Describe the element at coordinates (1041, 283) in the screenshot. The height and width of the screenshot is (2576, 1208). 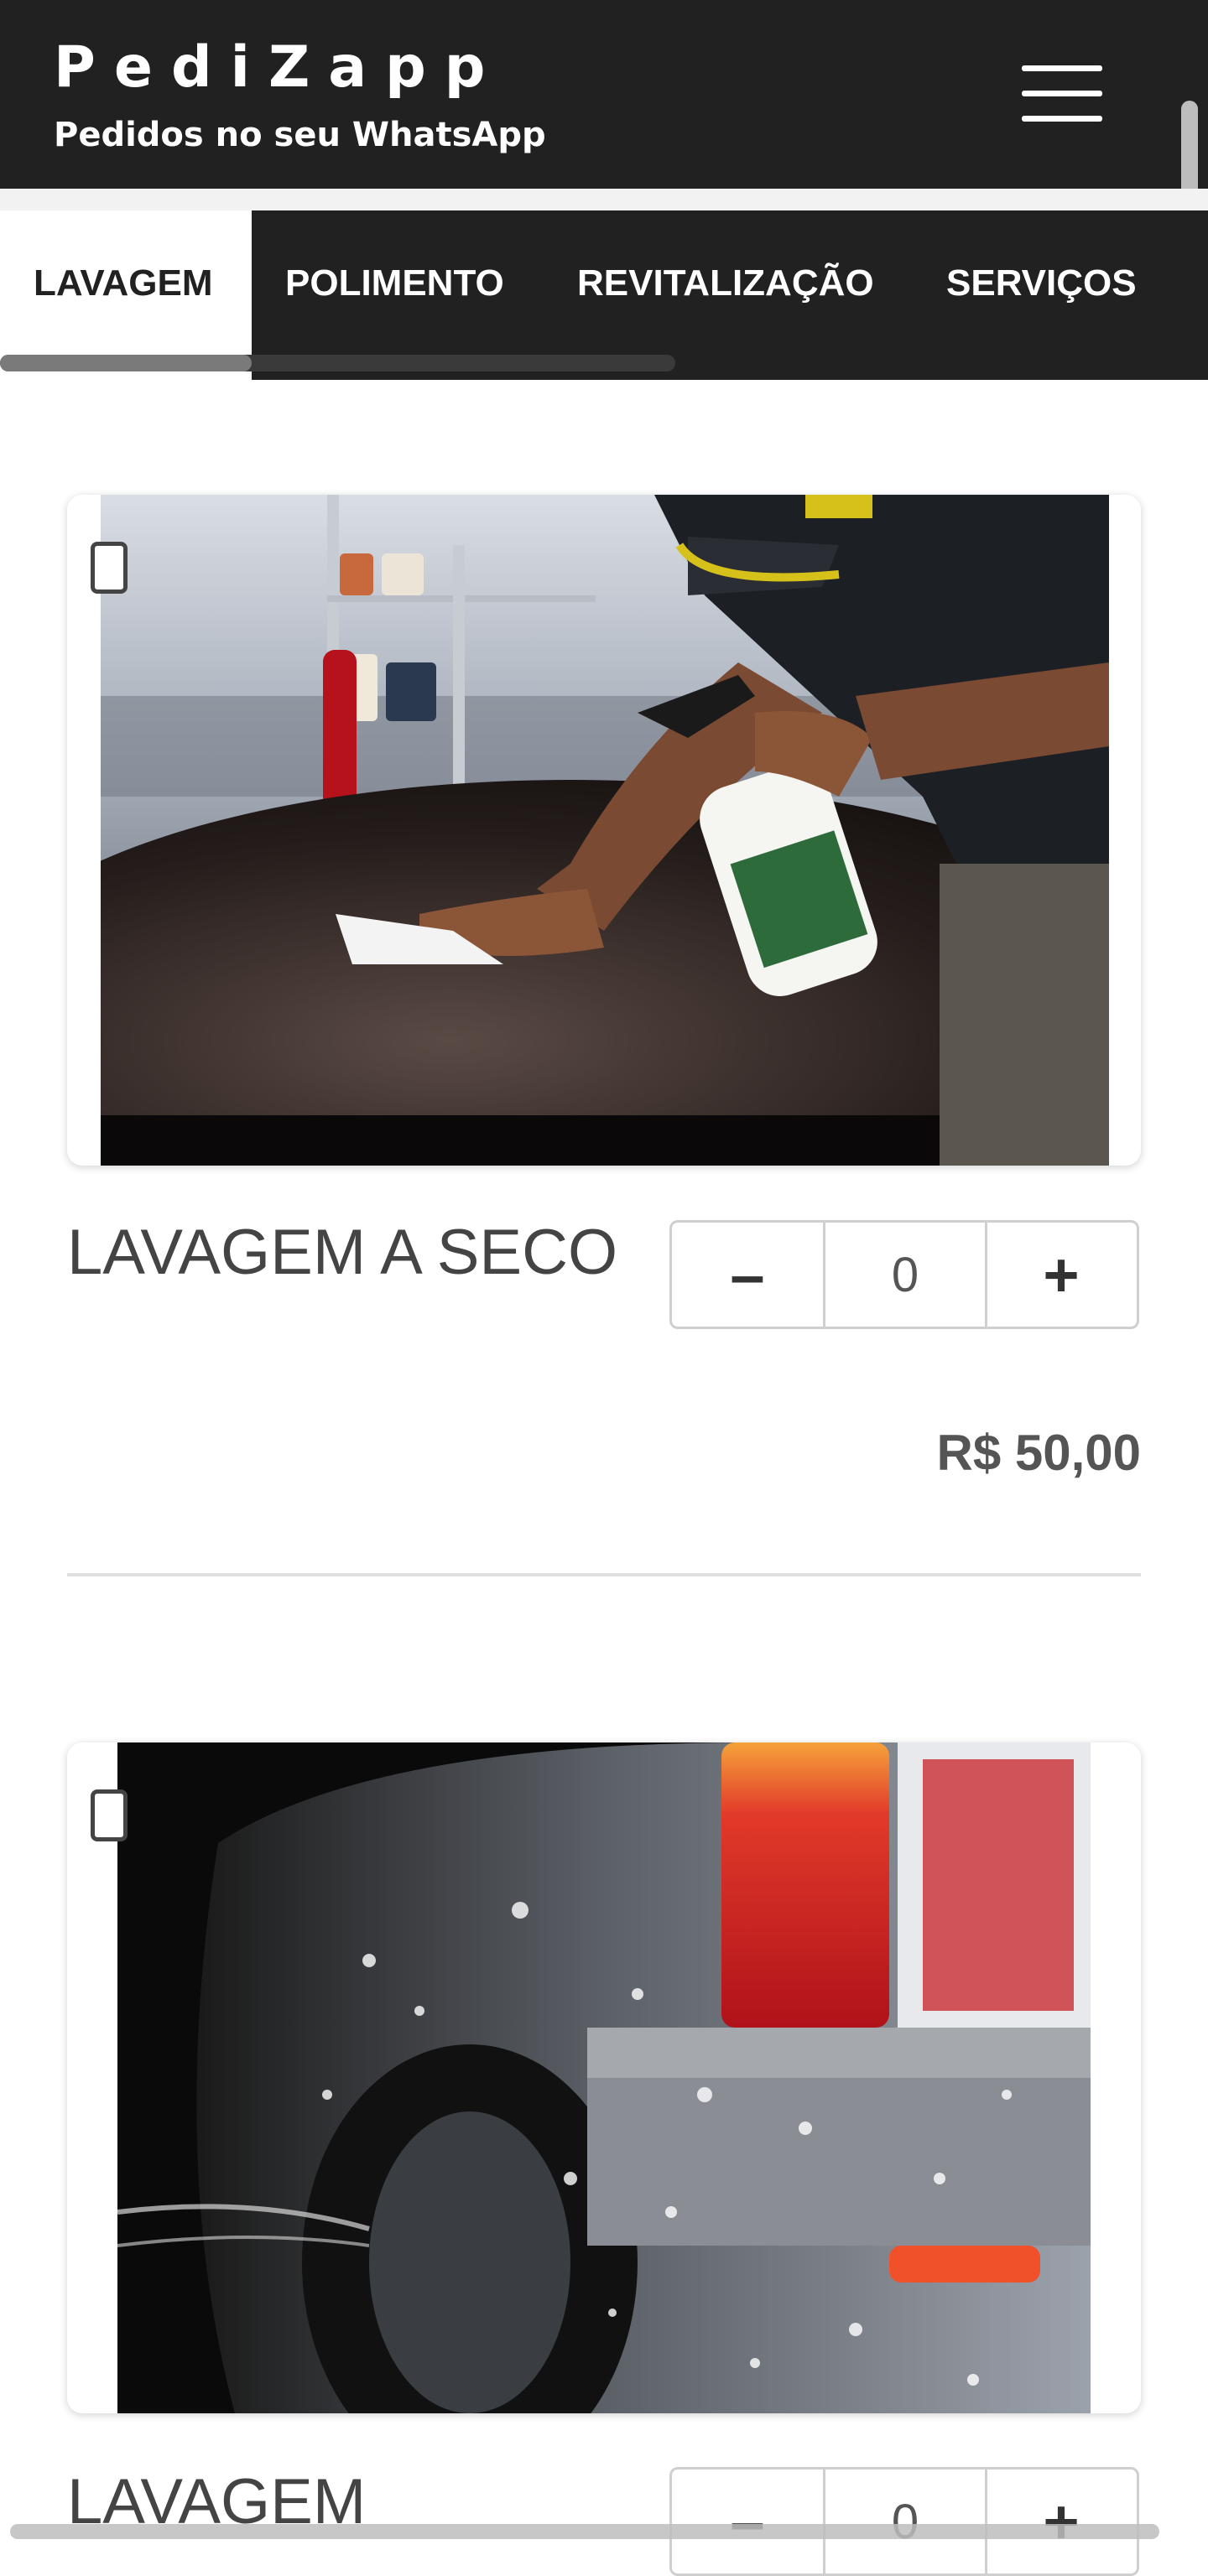
I see `tab-label: SERVIÇOS` at that location.